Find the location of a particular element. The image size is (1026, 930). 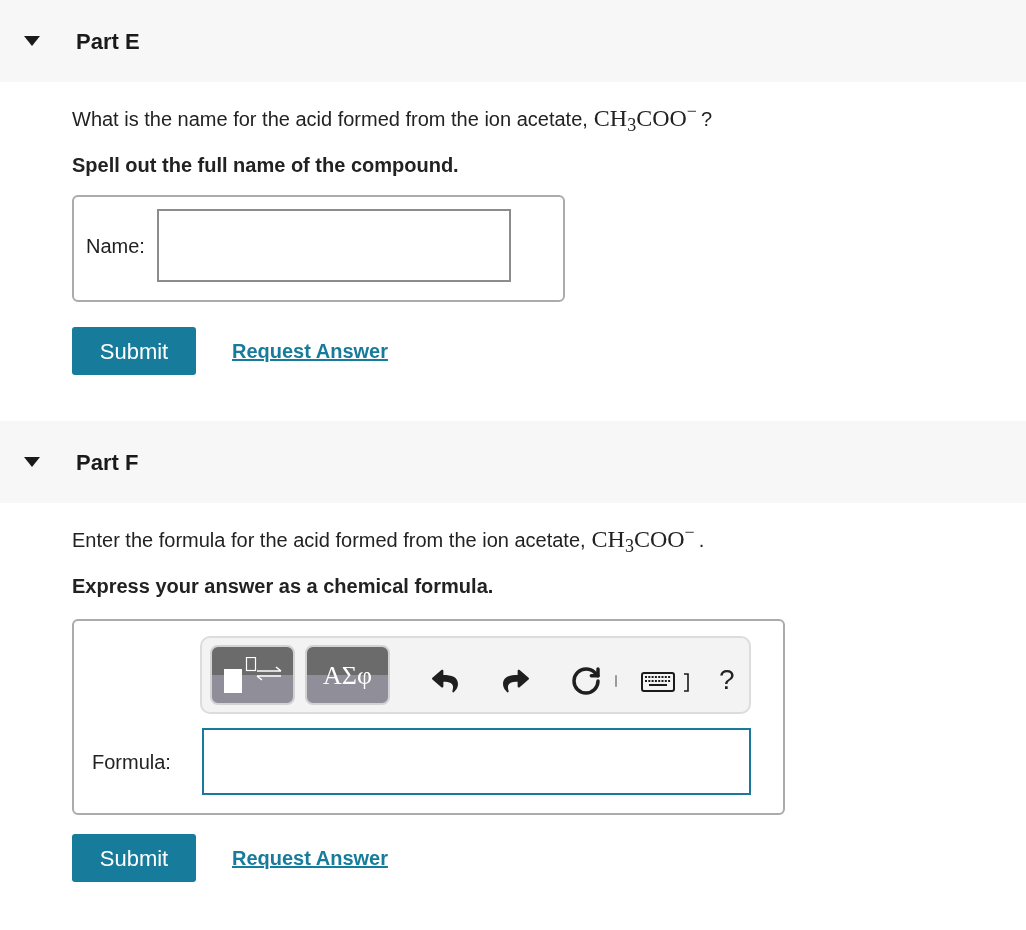

templates-button is located at coordinates (252, 675).